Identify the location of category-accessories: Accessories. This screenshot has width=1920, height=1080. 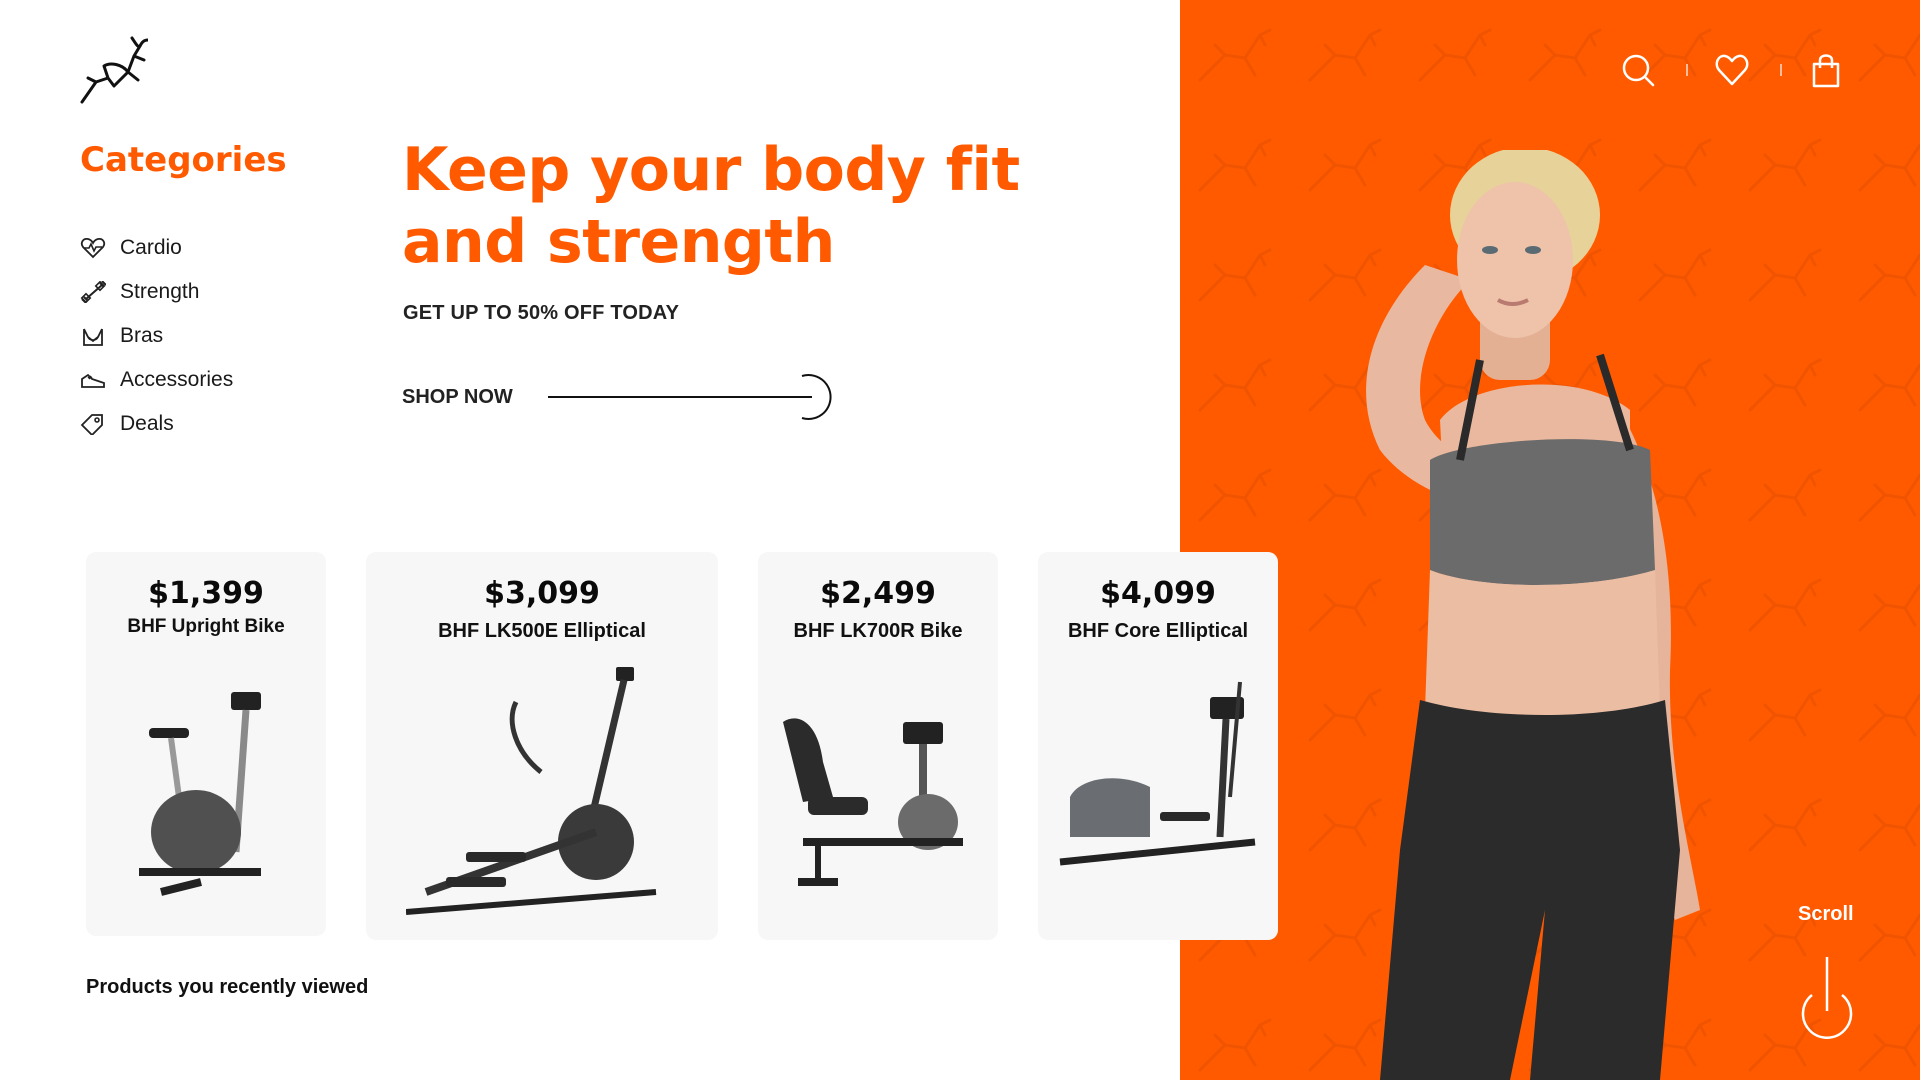
(156, 380).